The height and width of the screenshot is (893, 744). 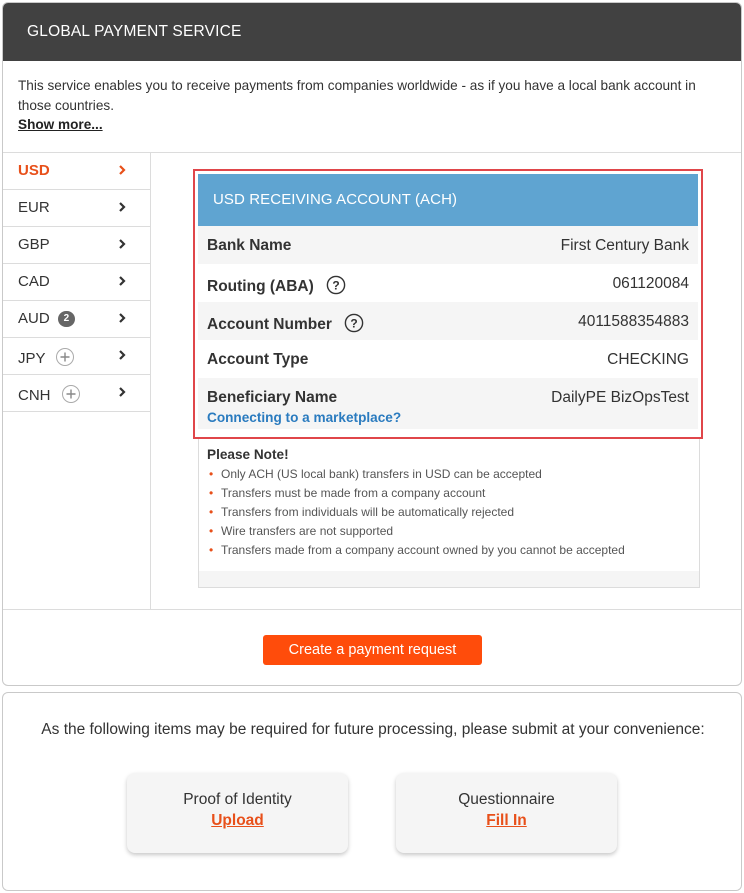 What do you see at coordinates (449, 579) in the screenshot?
I see `note-footer` at bounding box center [449, 579].